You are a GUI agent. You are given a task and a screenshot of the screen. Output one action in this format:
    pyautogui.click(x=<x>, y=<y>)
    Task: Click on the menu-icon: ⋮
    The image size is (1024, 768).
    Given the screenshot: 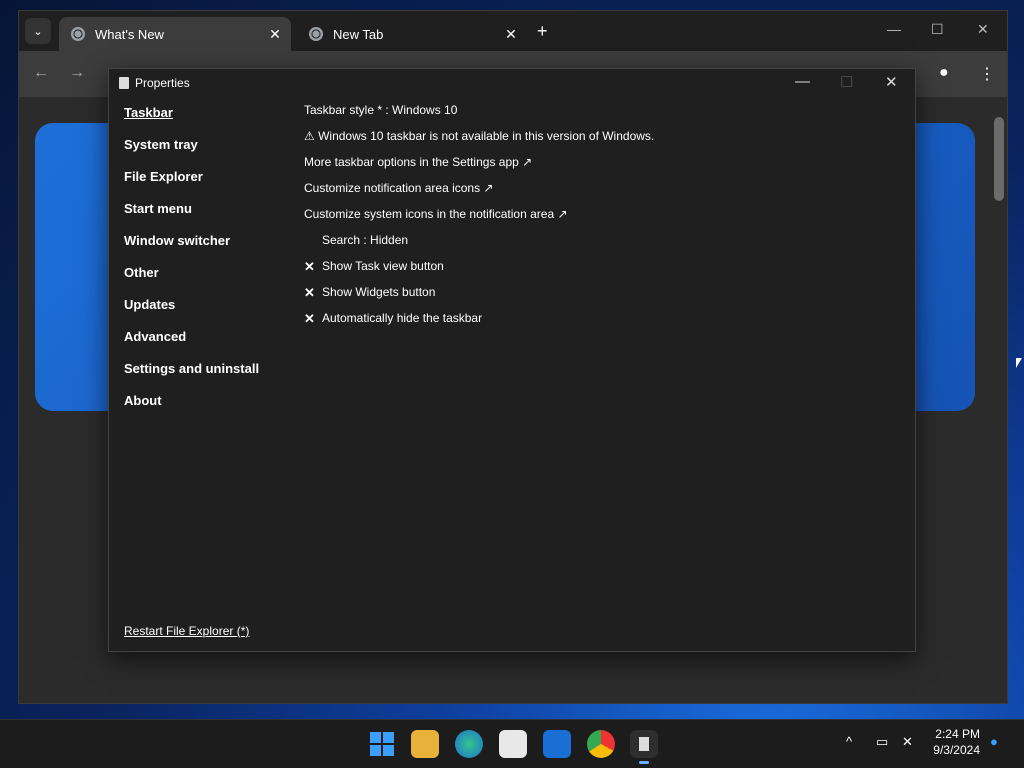 What is the action you would take?
    pyautogui.click(x=987, y=74)
    